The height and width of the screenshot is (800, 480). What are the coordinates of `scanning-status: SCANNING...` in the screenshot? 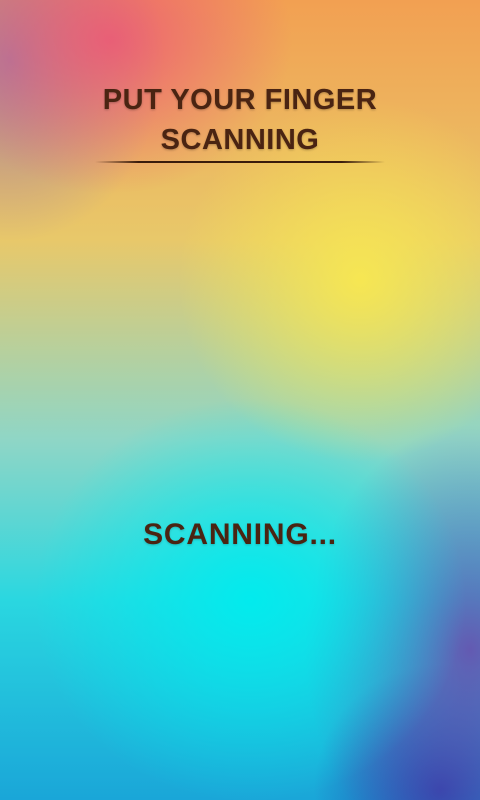 It's located at (240, 534).